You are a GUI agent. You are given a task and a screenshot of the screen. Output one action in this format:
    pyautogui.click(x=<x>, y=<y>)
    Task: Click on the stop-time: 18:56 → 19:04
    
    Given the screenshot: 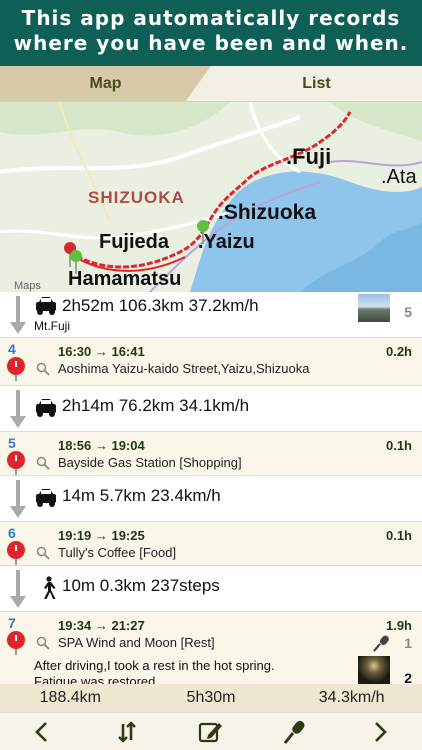 What is the action you would take?
    pyautogui.click(x=101, y=445)
    